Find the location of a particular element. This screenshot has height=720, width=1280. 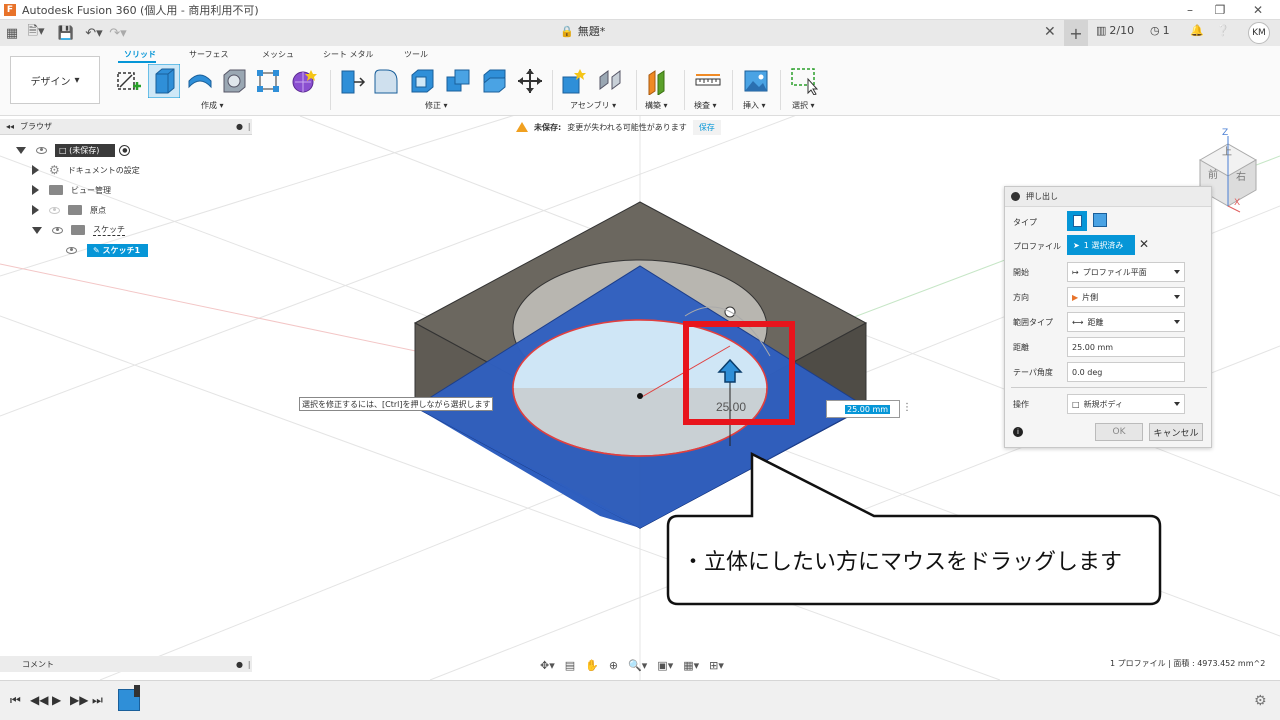

step-forward-icon: ▶▶ is located at coordinates (79, 700).